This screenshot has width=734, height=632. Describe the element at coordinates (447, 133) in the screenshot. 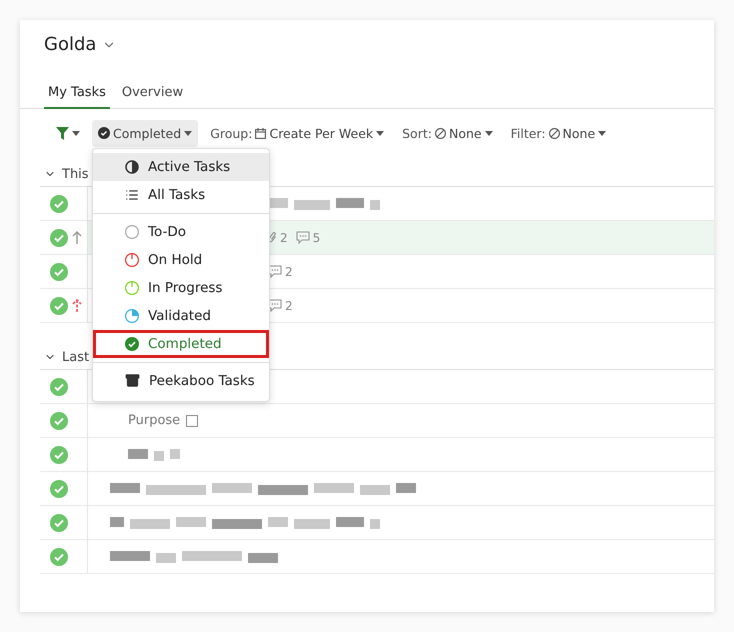

I see `sort-button: Sort: None` at that location.